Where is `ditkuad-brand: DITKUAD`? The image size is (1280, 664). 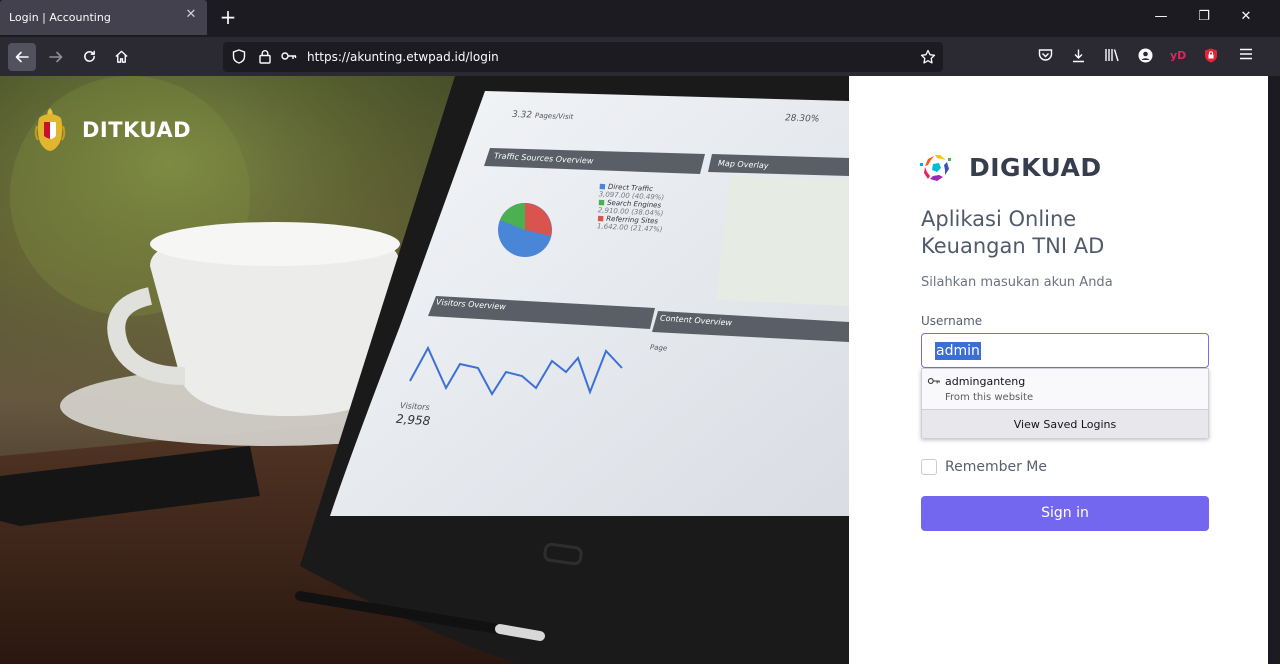
ditkuad-brand: DITKUAD is located at coordinates (137, 130).